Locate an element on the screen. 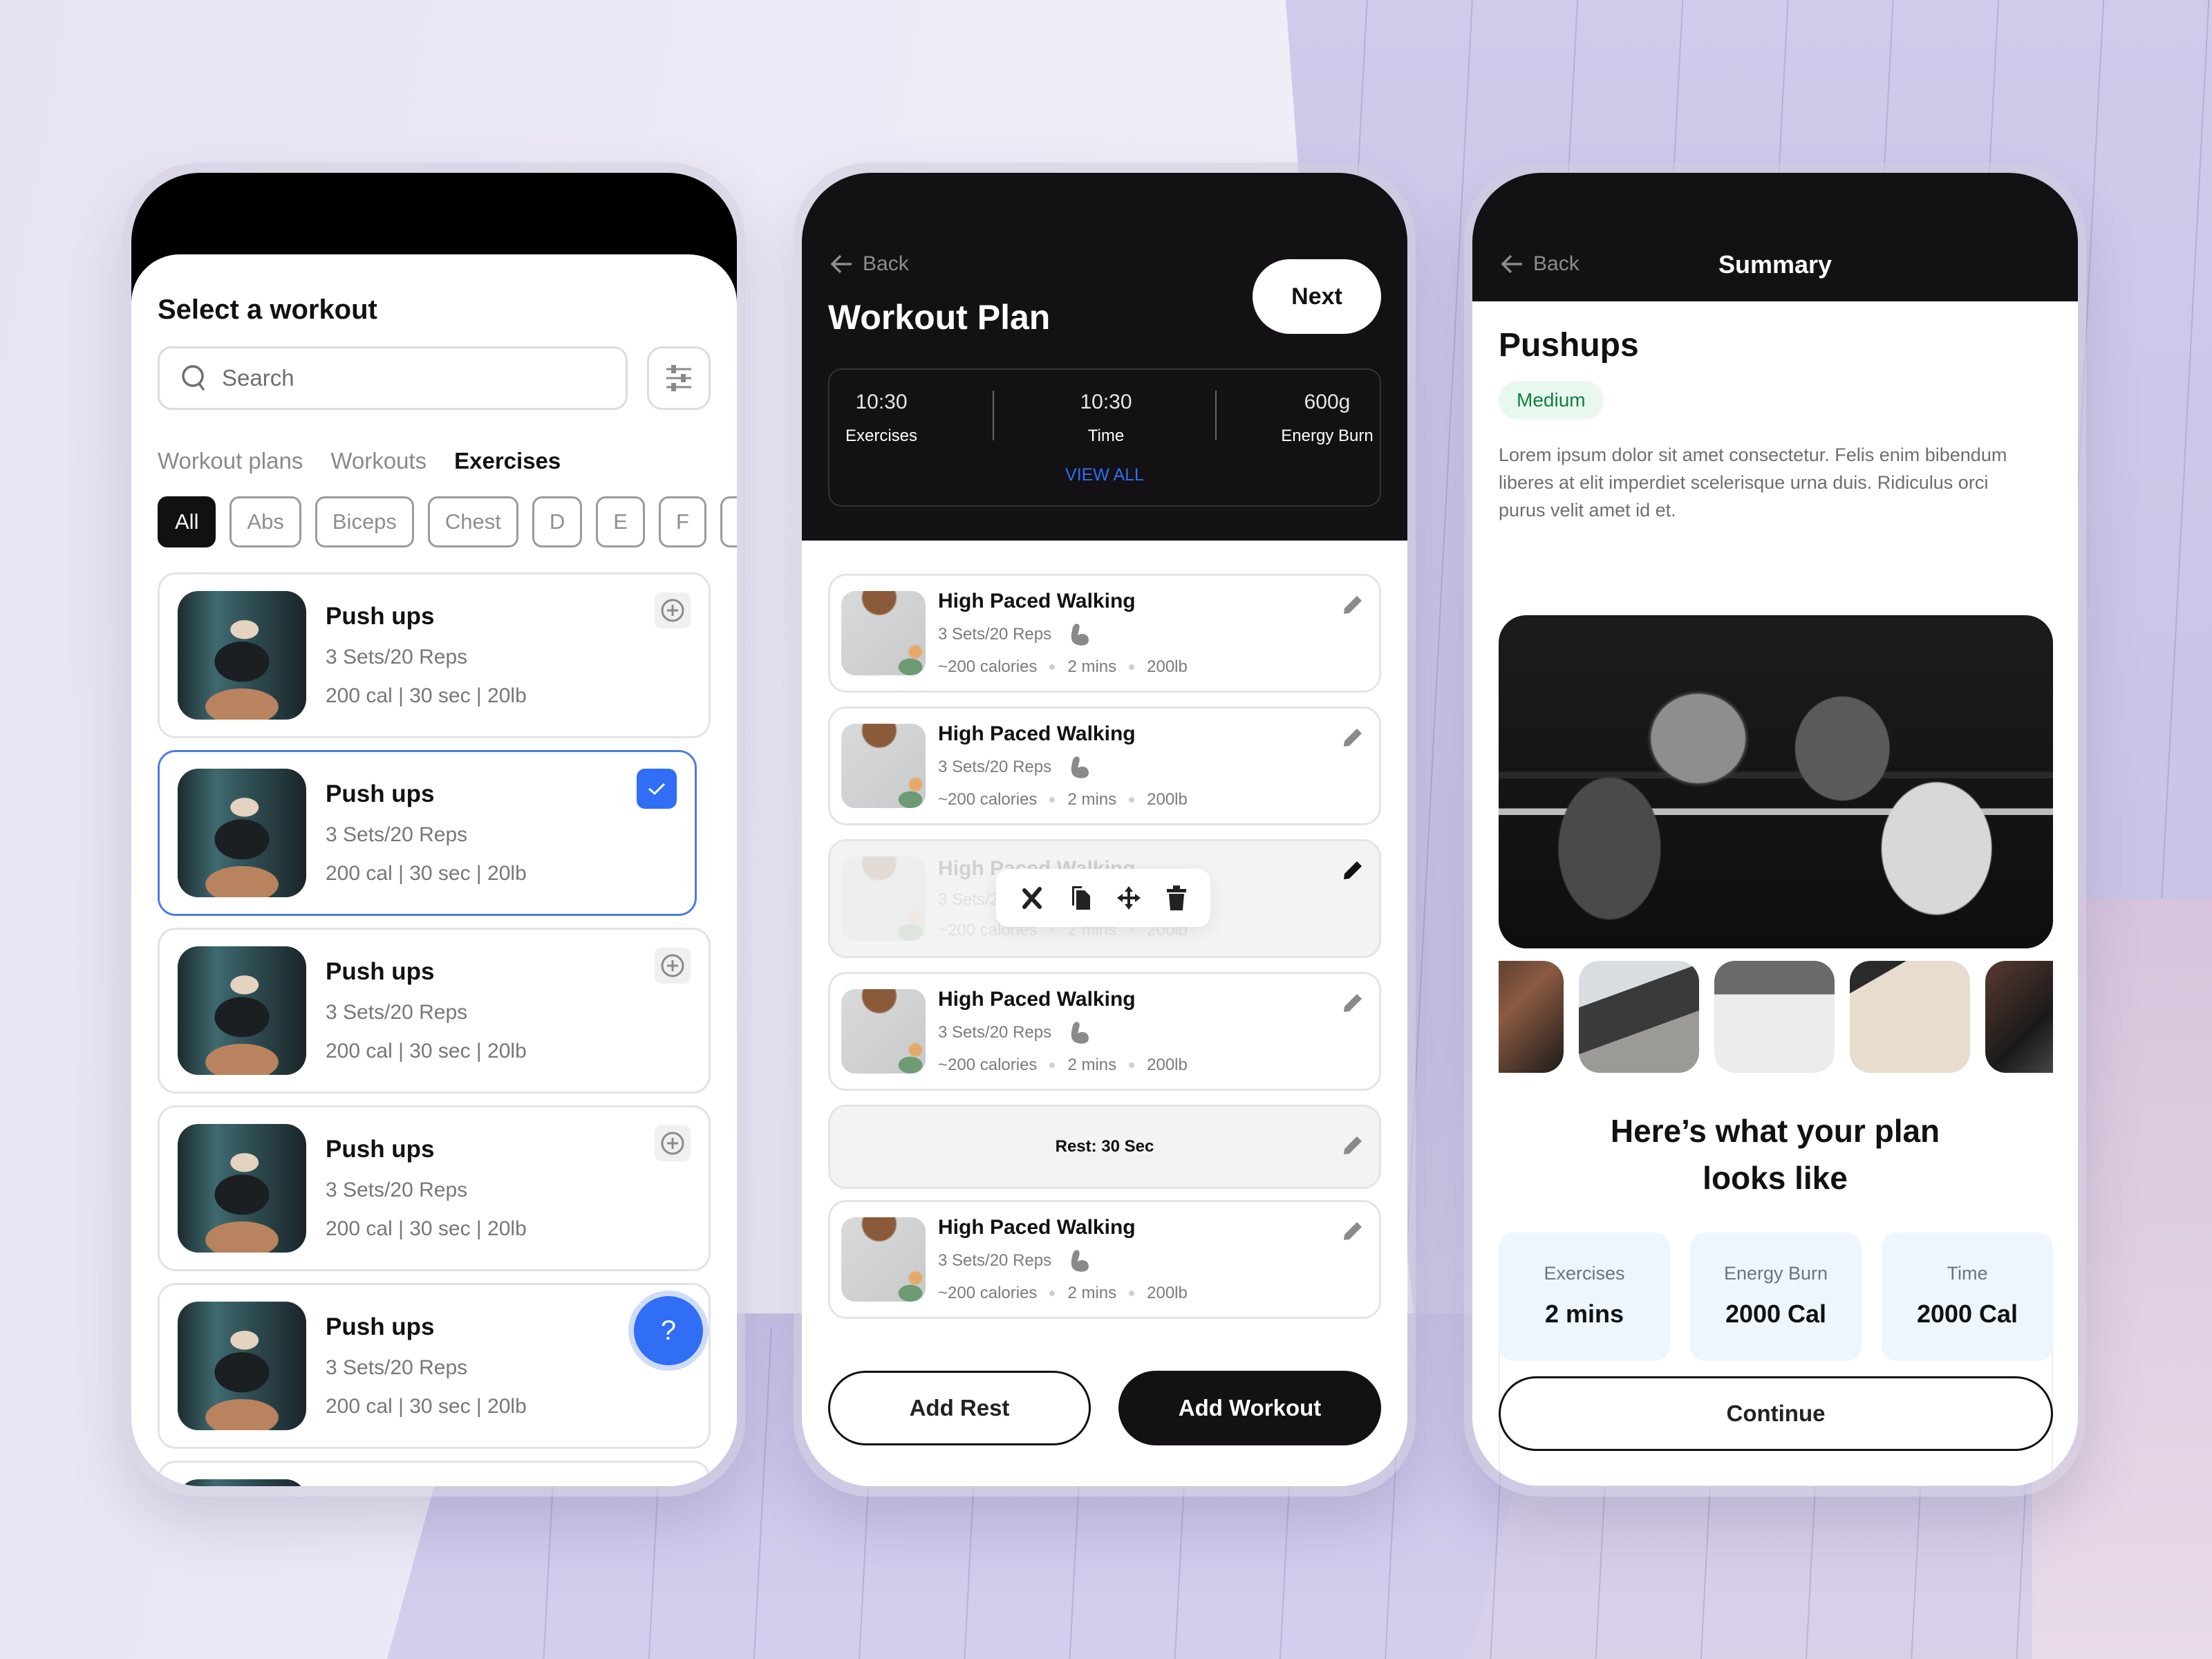 This screenshot has width=2212, height=1659. plus-circle-icon is located at coordinates (672, 965).